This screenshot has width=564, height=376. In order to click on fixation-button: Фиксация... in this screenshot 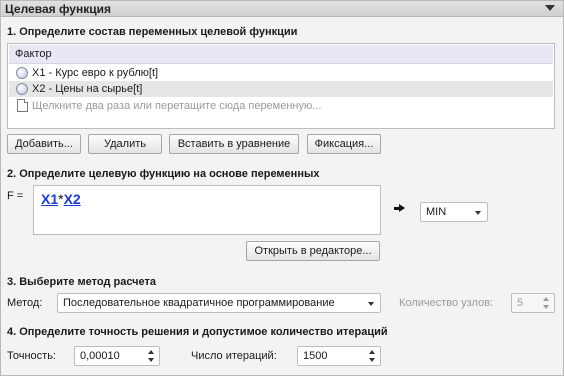, I will do `click(344, 144)`.